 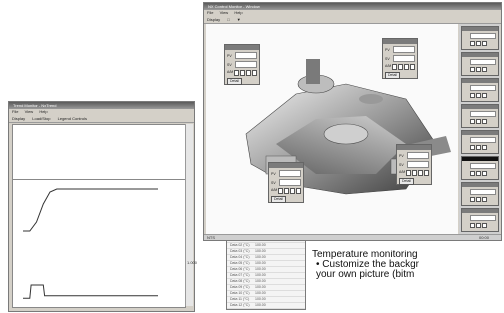 What do you see at coordinates (101, 119) in the screenshot?
I see `trend-toolbar: Display Load/Stop Legend Controls` at bounding box center [101, 119].